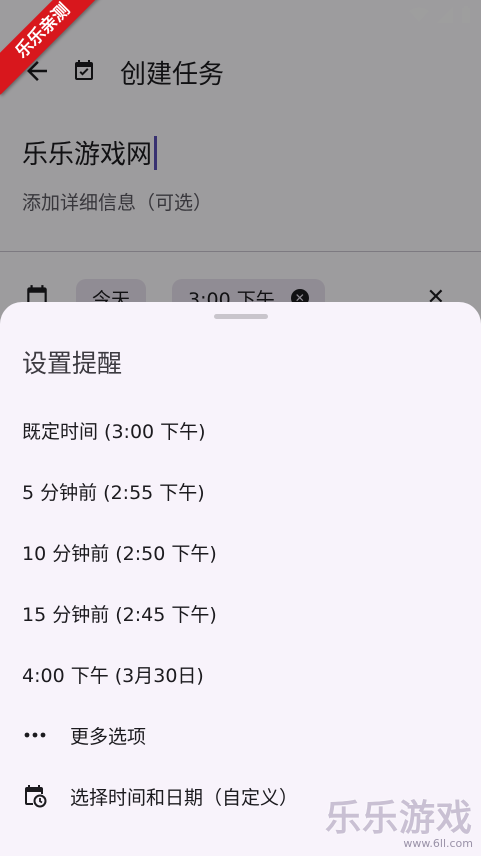  I want to click on option-more: 更多选项, so click(240, 735).